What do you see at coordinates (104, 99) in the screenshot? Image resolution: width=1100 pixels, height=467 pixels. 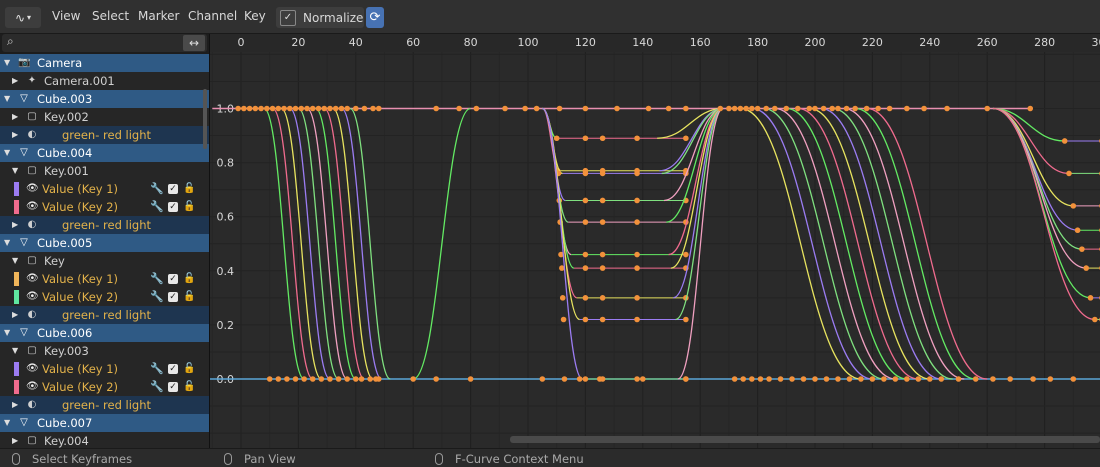 I see `object-channel: ▼ ▽ Cube.003` at bounding box center [104, 99].